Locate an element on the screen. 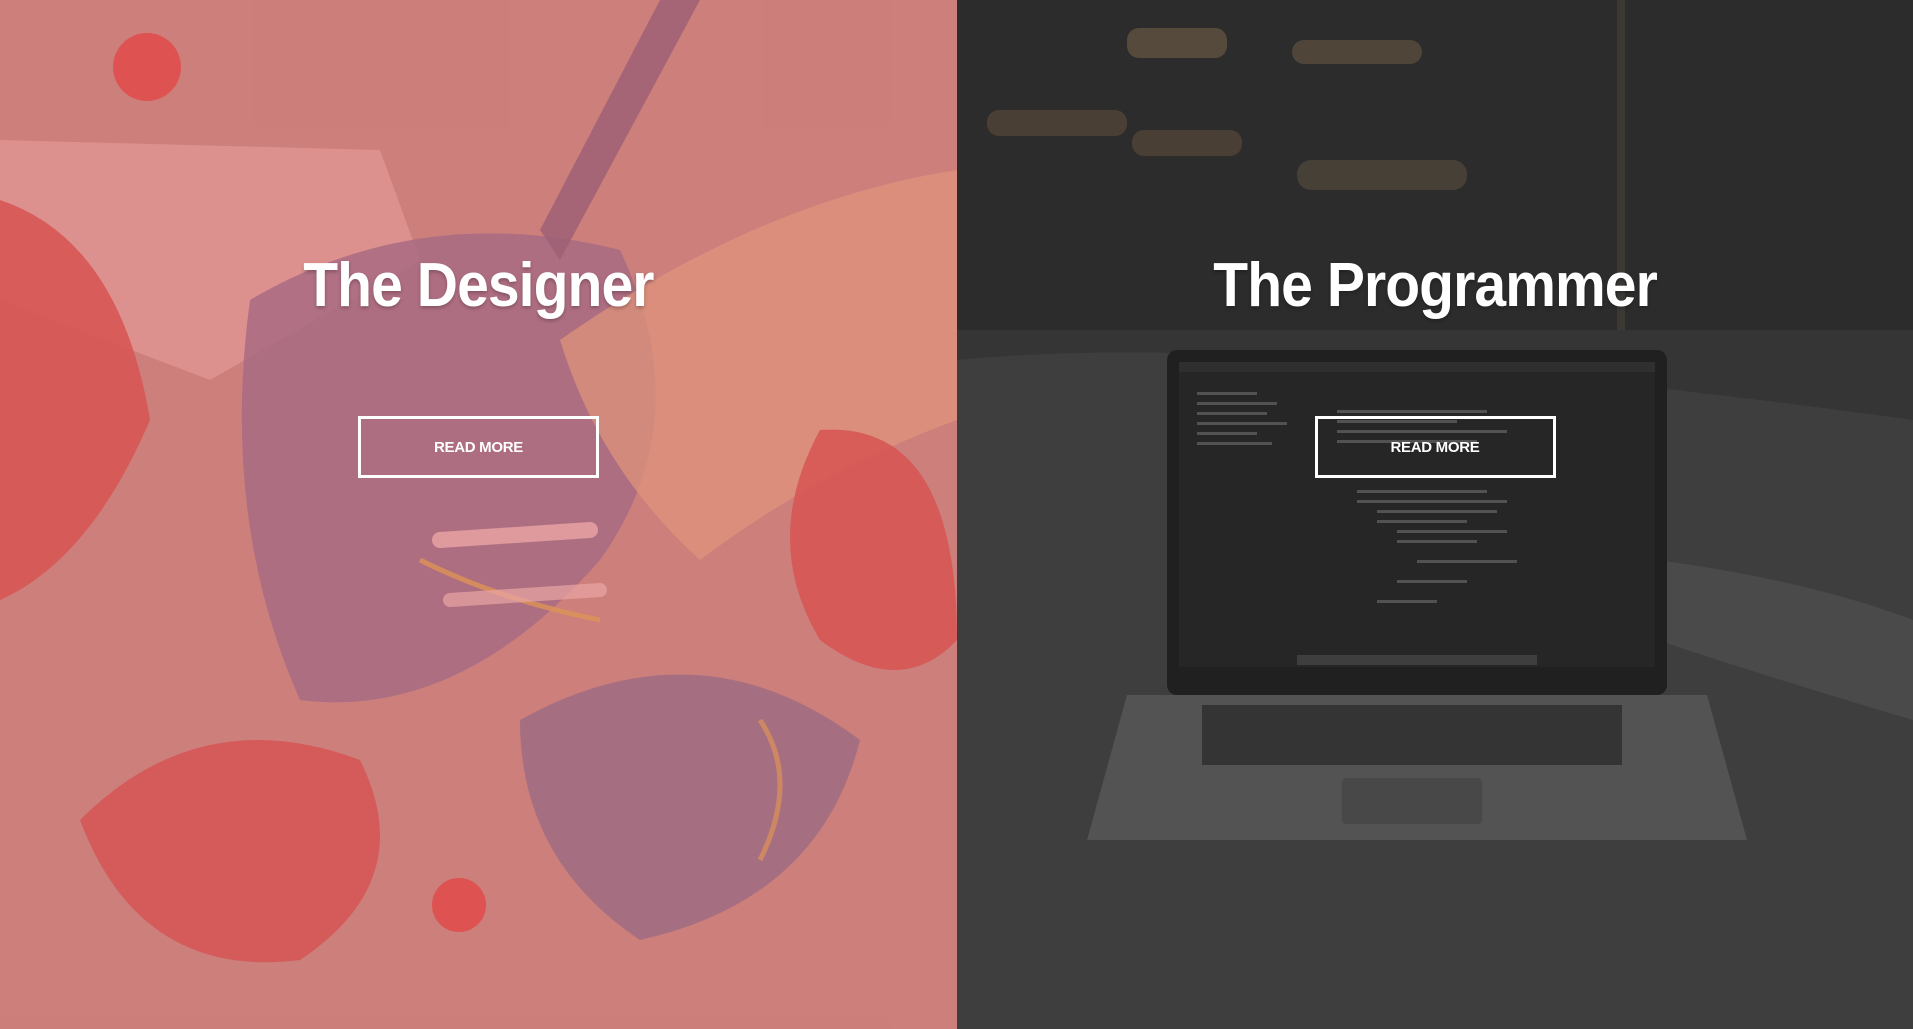 The height and width of the screenshot is (1029, 1913). designer-title: The Designer is located at coordinates (478, 285).